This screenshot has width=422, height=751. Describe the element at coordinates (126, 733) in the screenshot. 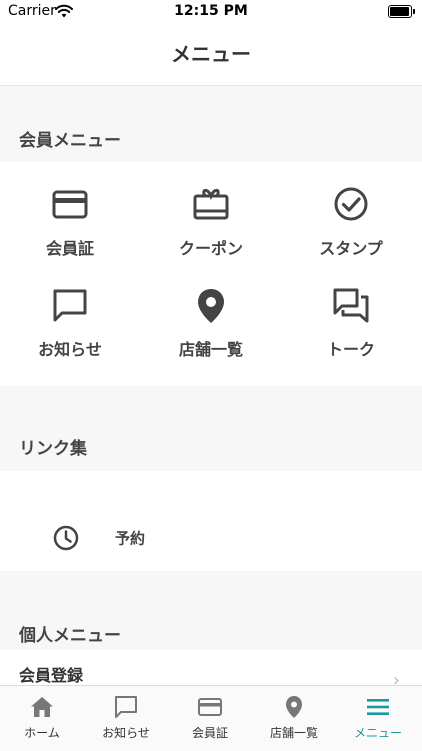

I see `tab-label: お知らせ` at that location.